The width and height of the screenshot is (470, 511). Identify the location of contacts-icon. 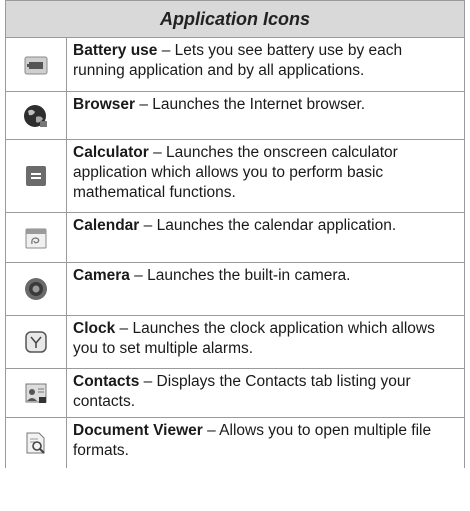
(36, 393).